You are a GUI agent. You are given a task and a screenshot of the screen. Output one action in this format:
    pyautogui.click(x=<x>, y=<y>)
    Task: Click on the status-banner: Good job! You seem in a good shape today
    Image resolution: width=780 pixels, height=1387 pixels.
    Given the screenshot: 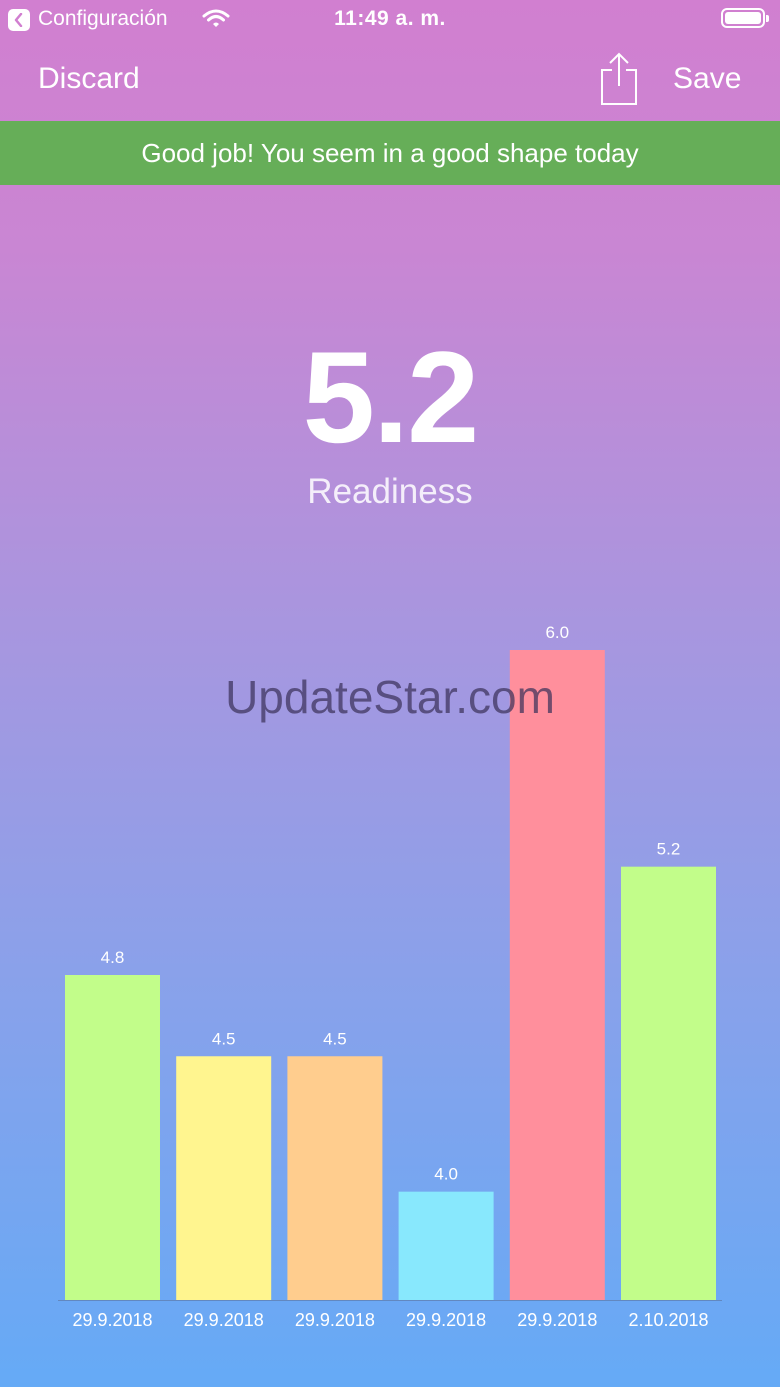 What is the action you would take?
    pyautogui.click(x=390, y=153)
    